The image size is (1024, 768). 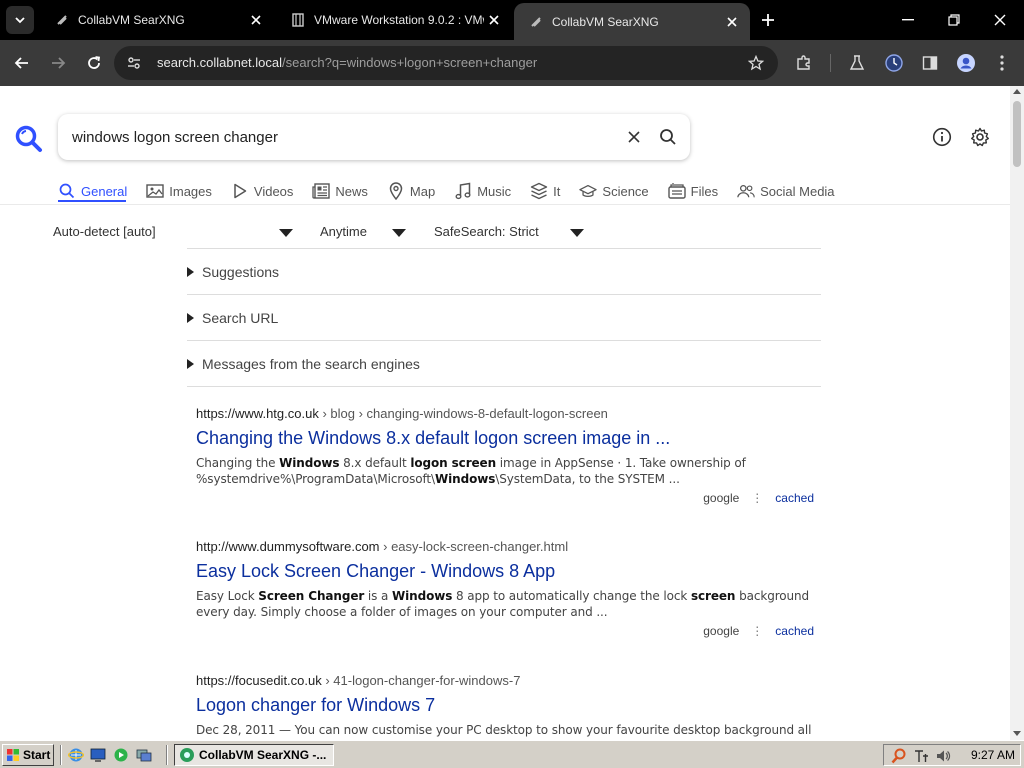 What do you see at coordinates (921, 756) in the screenshot?
I see `language-bar-icon` at bounding box center [921, 756].